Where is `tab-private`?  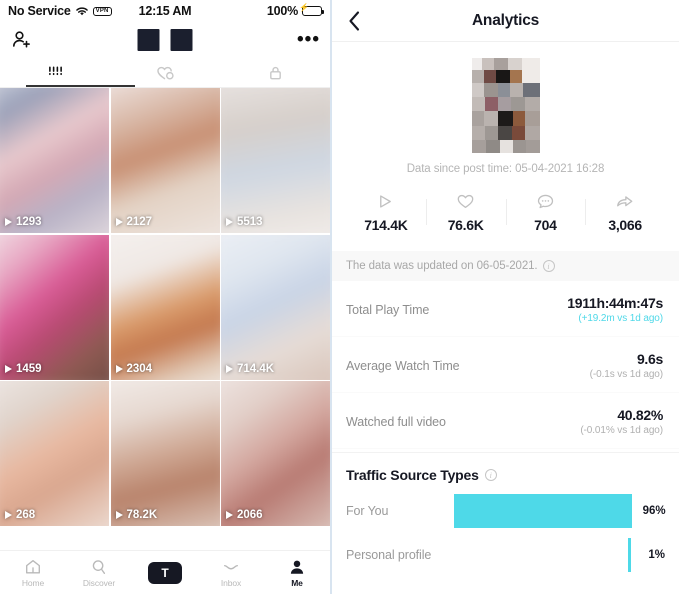 tab-private is located at coordinates (275, 72).